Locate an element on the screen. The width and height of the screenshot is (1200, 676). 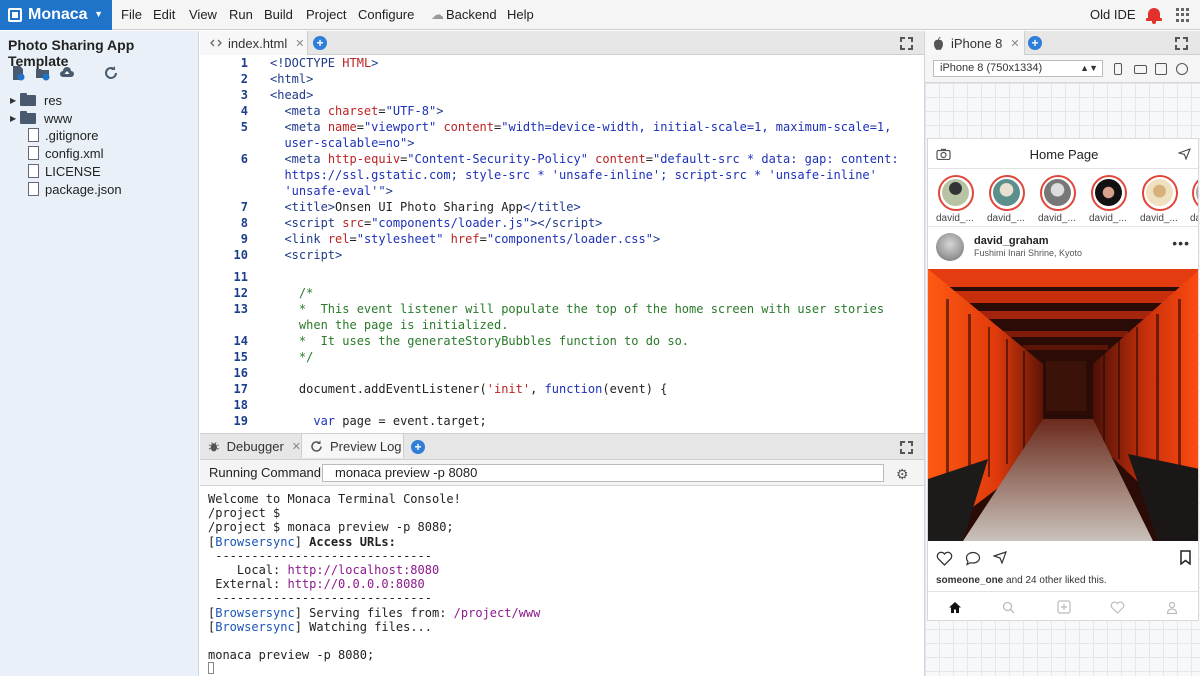
likes-user: someone_one is located at coordinates (969, 580).